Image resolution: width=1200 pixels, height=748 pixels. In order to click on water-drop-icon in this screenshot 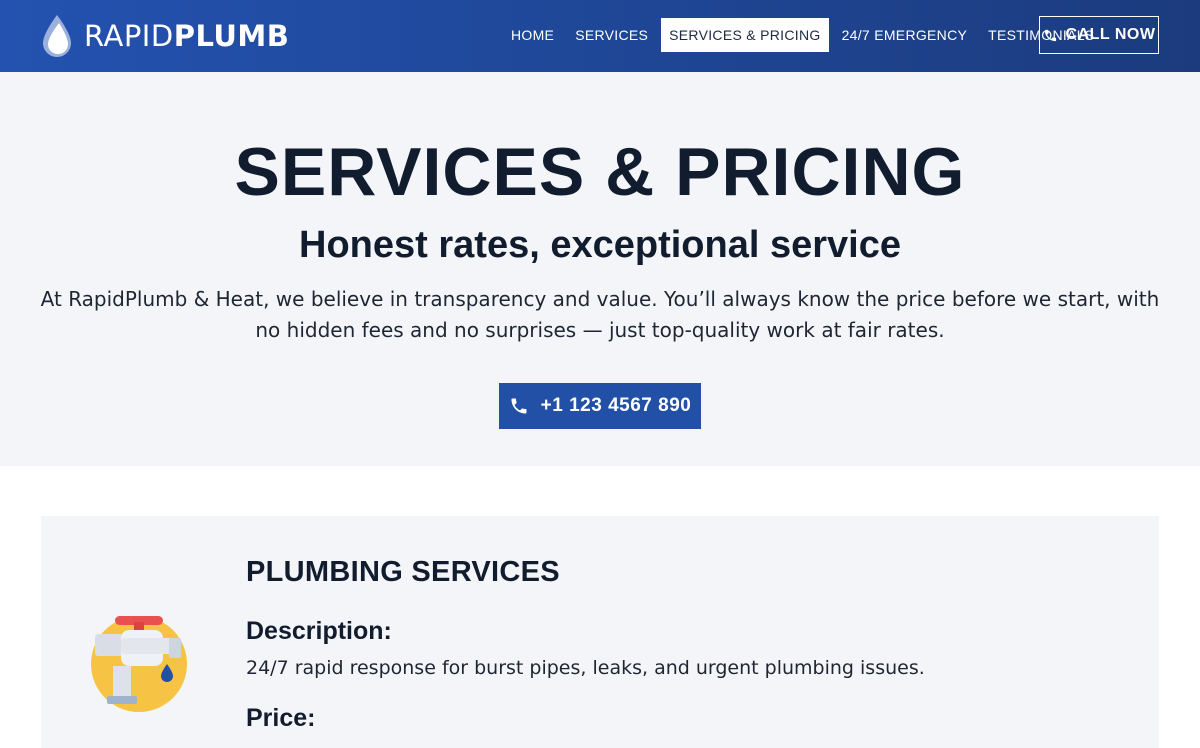, I will do `click(57, 36)`.